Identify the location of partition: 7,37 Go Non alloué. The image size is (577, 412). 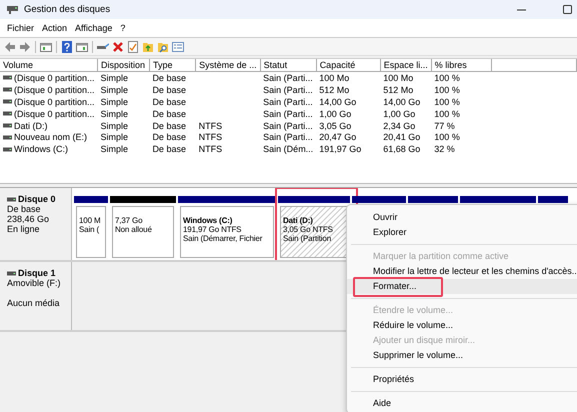
(143, 232).